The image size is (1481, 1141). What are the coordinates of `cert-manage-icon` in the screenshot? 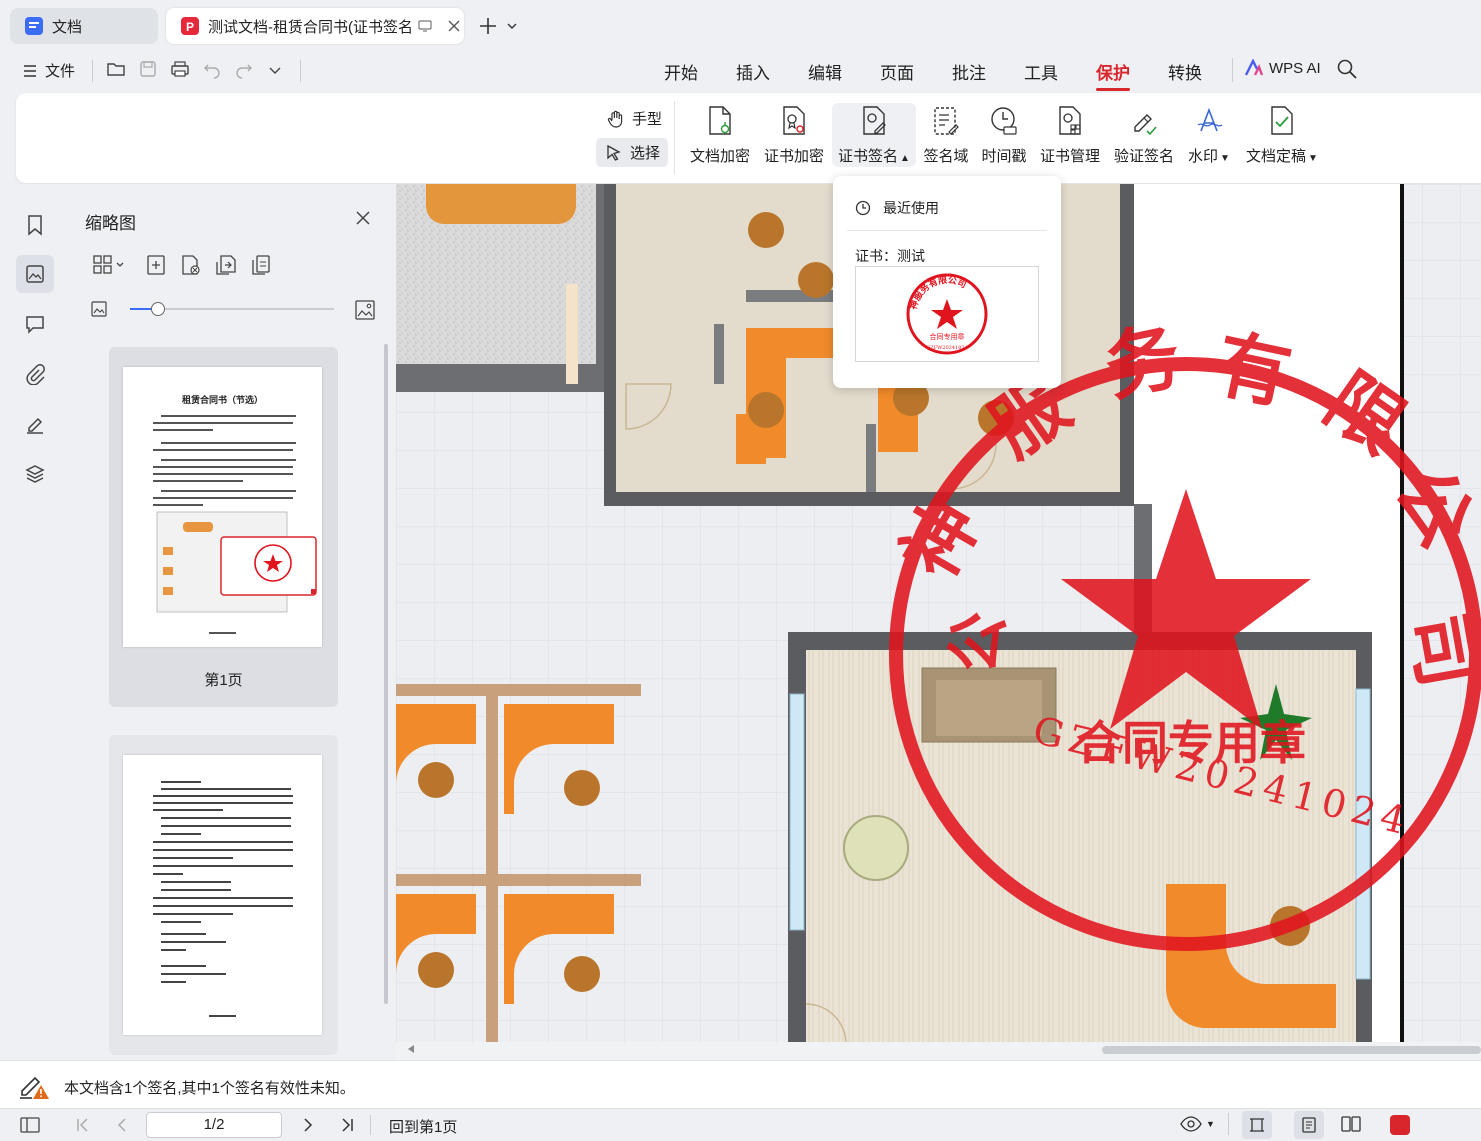 It's located at (1070, 120).